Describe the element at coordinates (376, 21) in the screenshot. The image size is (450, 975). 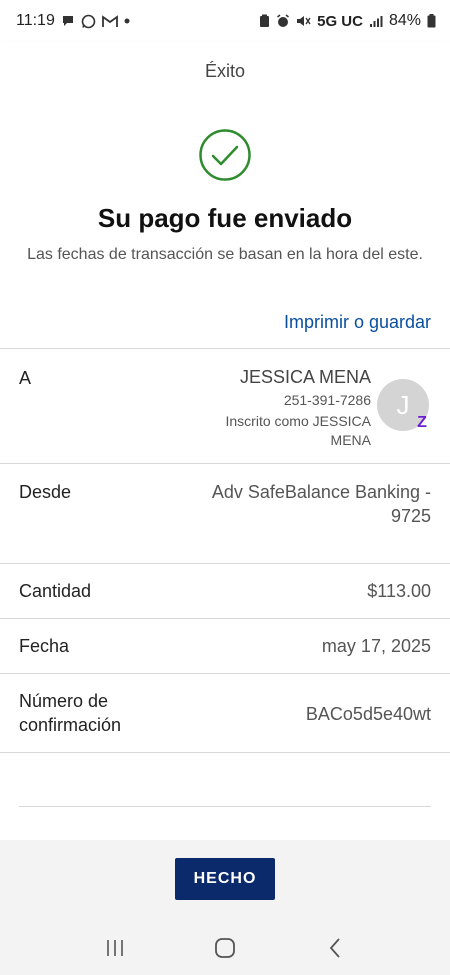
I see `signal-icon` at that location.